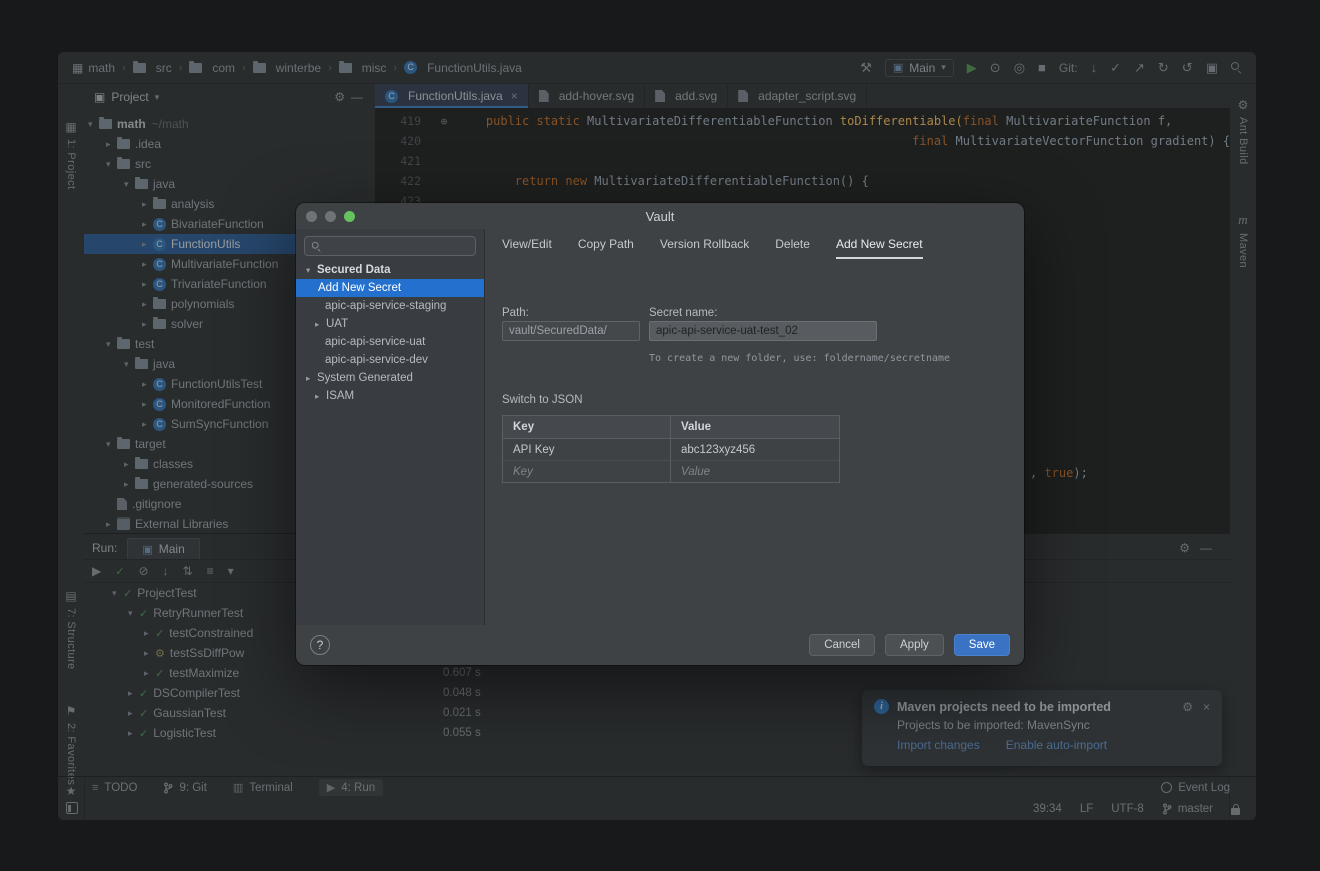 The height and width of the screenshot is (871, 1320). I want to click on vault-tree-secured-data: ▾ Secured Data, so click(390, 270).